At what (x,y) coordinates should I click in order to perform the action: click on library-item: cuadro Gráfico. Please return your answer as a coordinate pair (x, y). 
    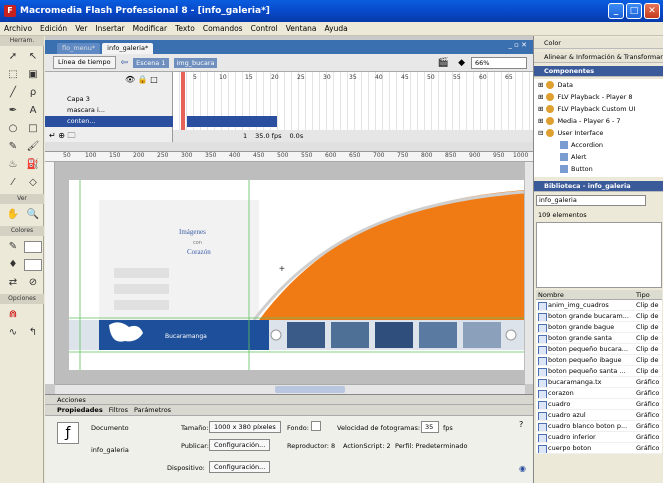
    Looking at the image, I should click on (599, 404).